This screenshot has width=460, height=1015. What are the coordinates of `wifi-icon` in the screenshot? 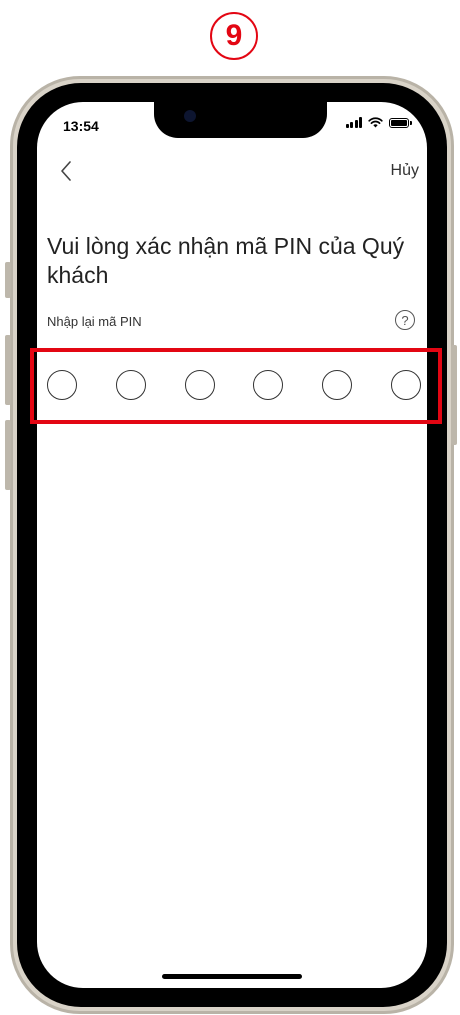 It's located at (375, 122).